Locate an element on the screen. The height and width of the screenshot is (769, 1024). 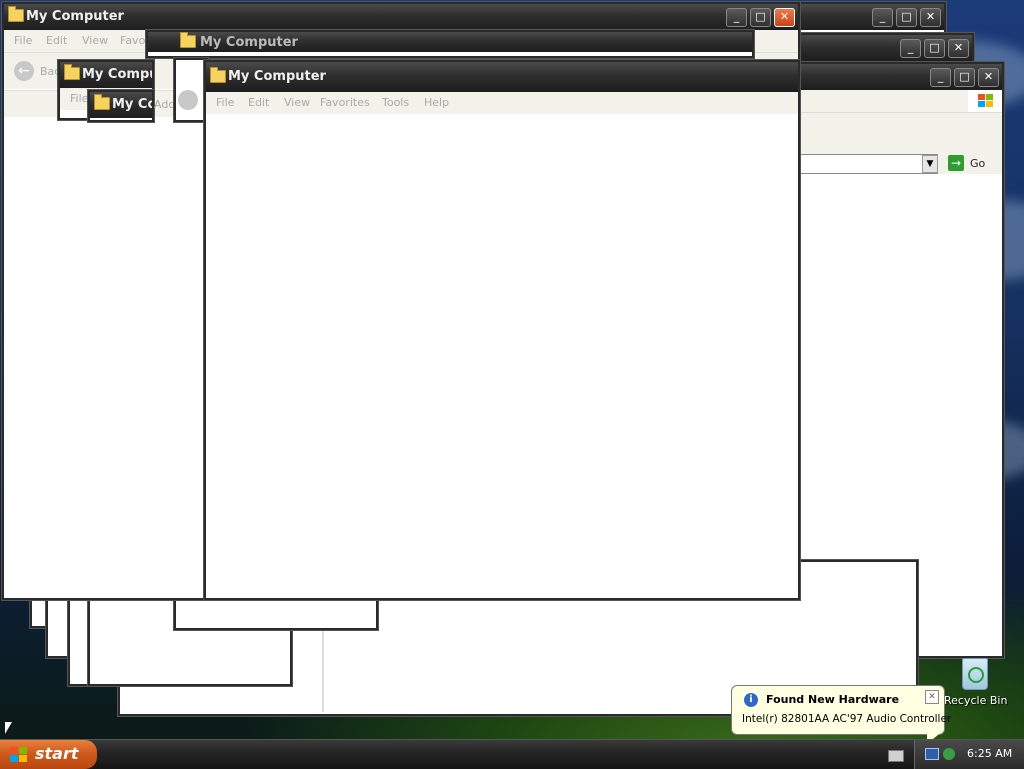
windows-logo-icon is located at coordinates (985, 101).